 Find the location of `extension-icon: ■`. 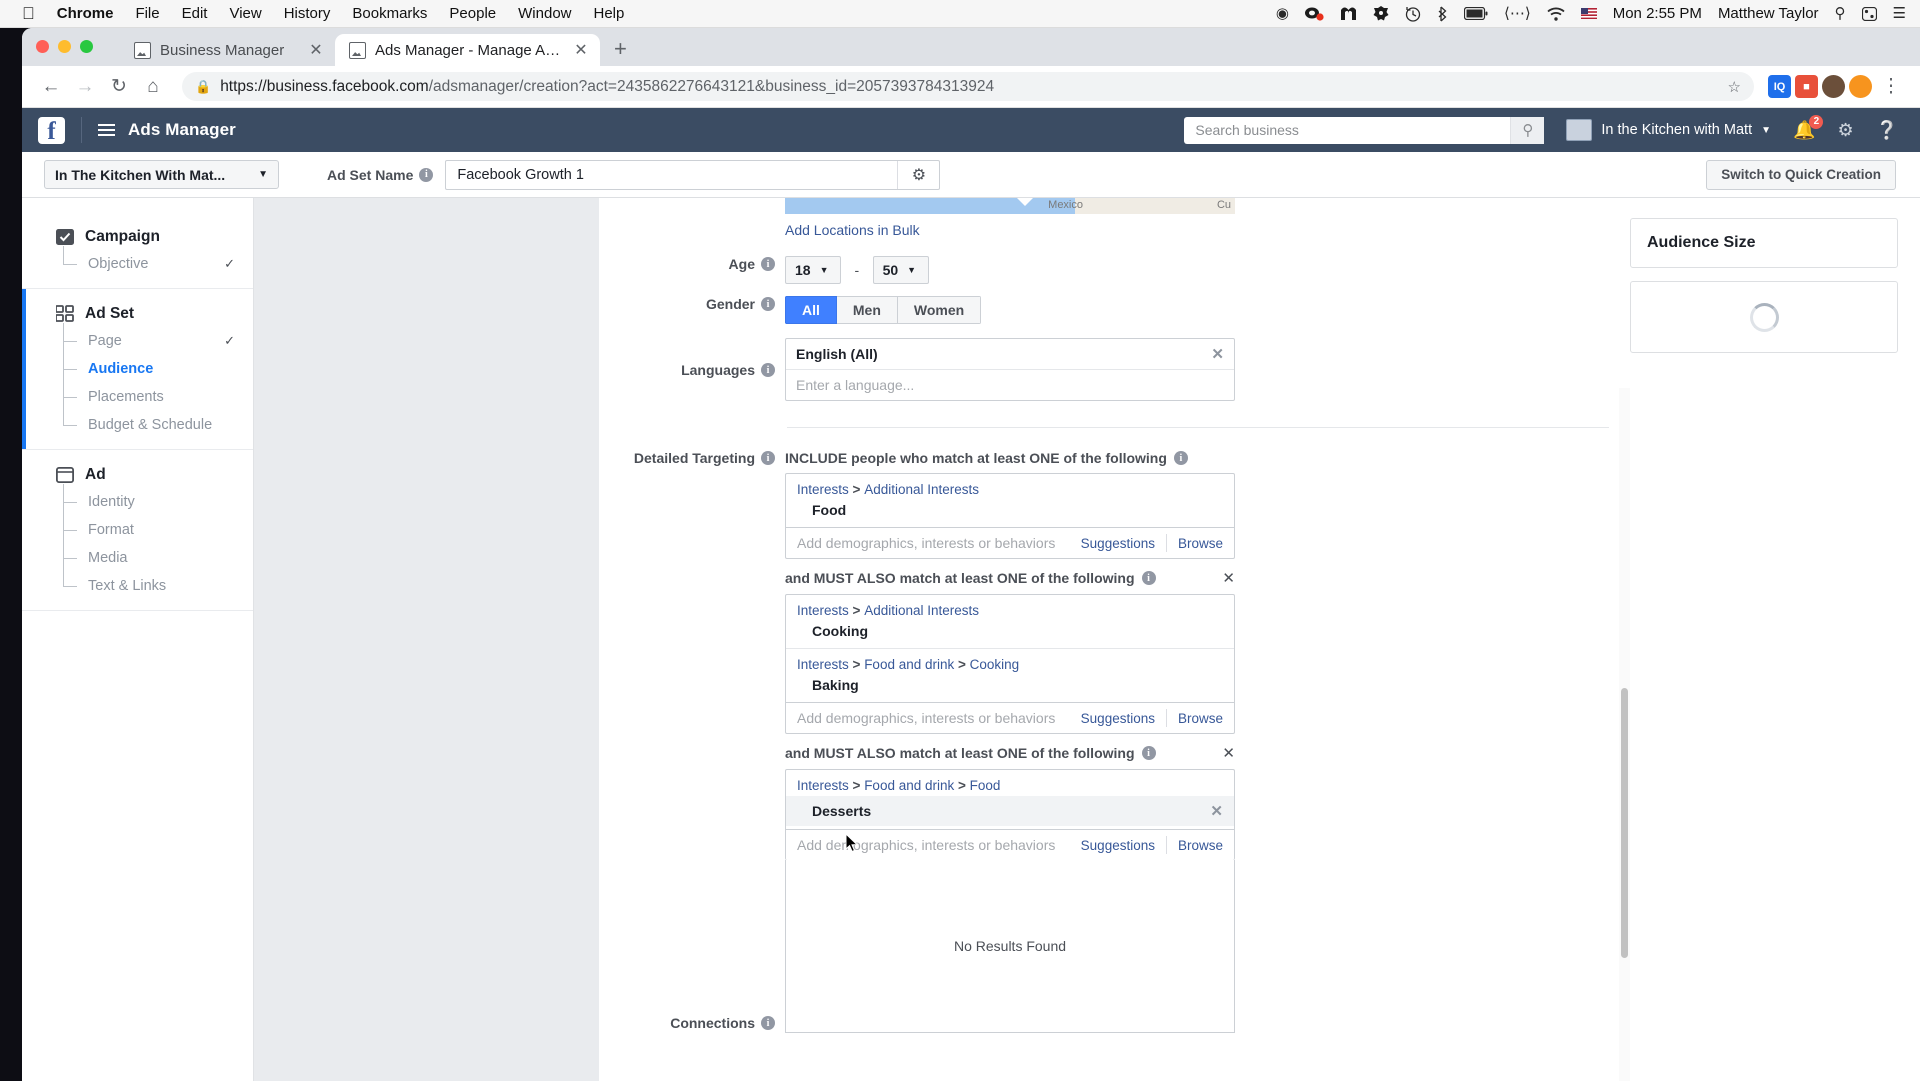

extension-icon: ■ is located at coordinates (1806, 86).